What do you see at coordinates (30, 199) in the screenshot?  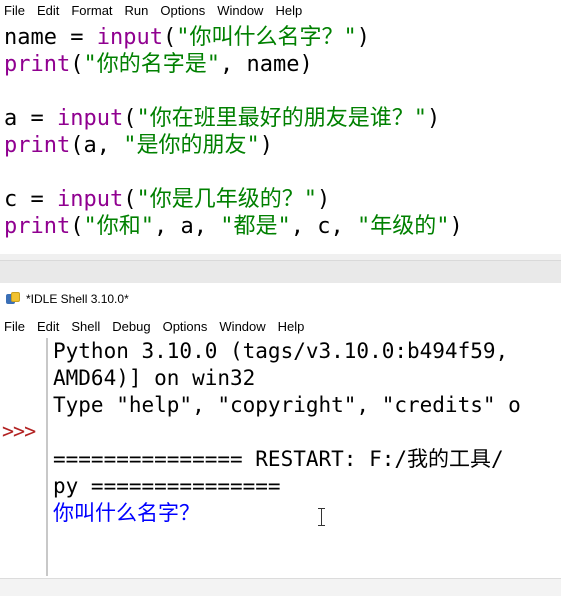 I see `code-token: c =` at bounding box center [30, 199].